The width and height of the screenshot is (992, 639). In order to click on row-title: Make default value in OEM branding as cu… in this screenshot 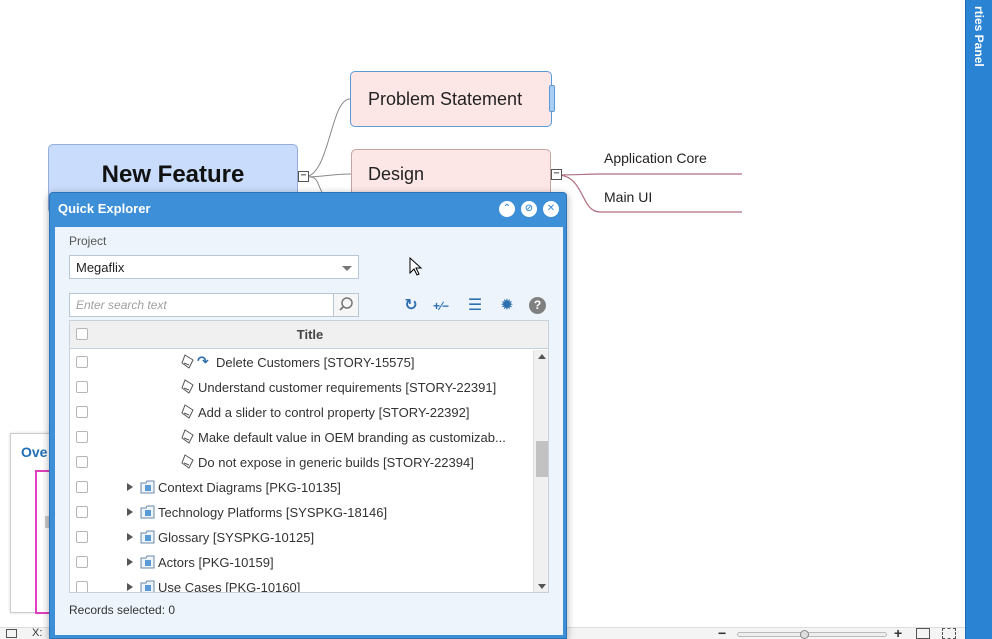, I will do `click(352, 437)`.